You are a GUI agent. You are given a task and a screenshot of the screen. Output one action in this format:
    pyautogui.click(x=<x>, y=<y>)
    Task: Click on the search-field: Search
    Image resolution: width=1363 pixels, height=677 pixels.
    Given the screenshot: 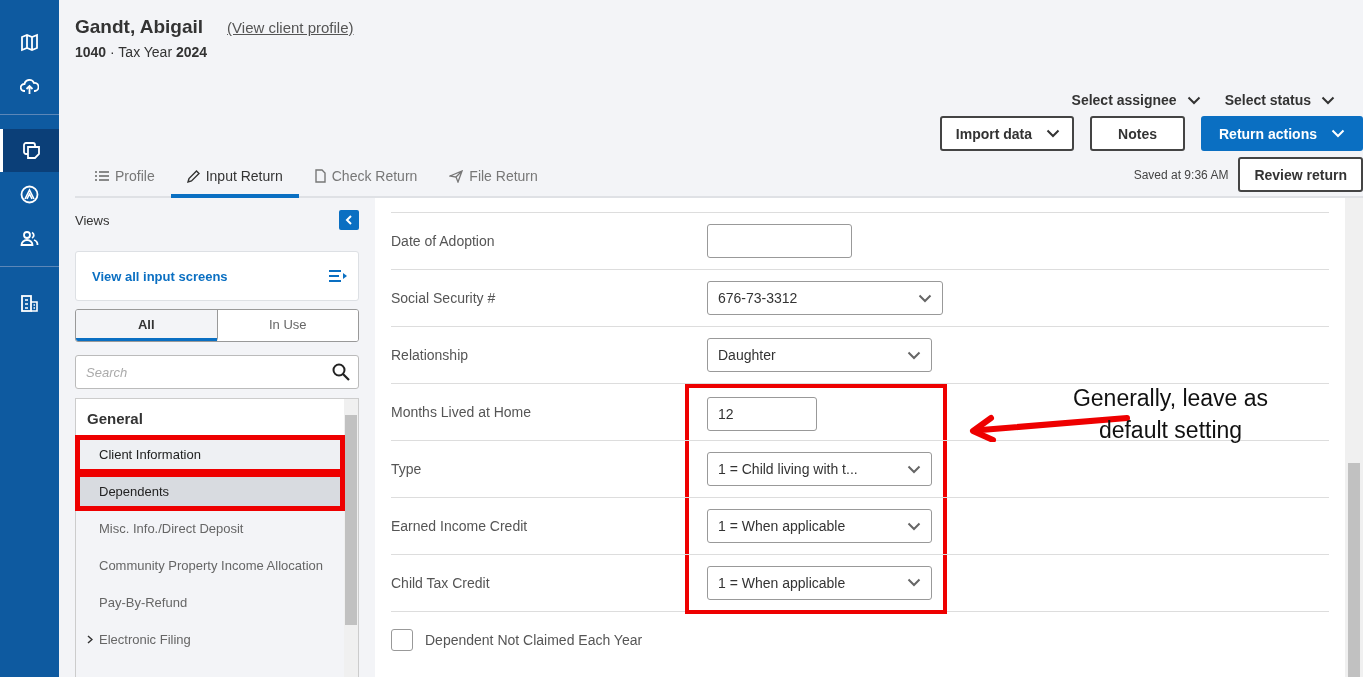 What is the action you would take?
    pyautogui.click(x=217, y=372)
    